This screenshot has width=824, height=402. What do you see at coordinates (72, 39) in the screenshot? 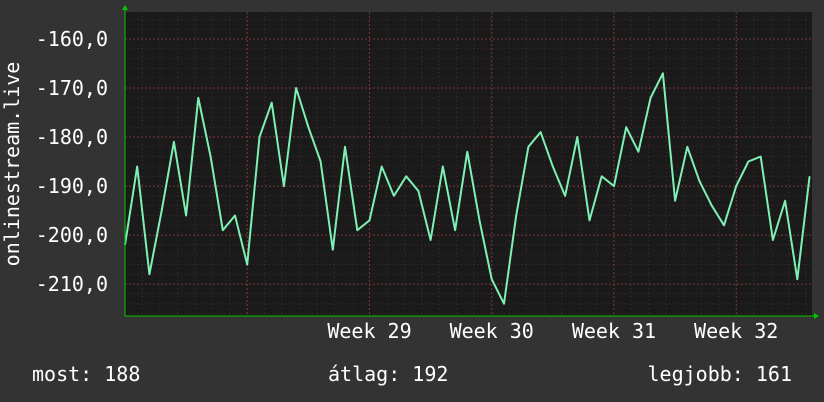
I see `y-tick-label: -160,0` at bounding box center [72, 39].